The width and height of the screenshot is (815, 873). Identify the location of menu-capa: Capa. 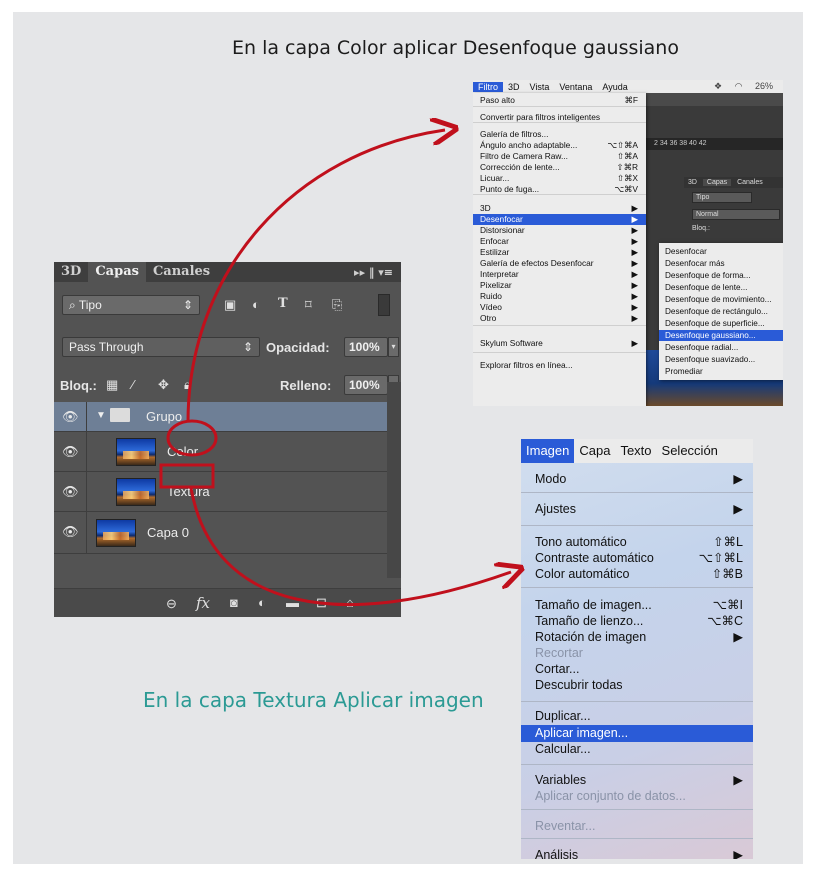
(594, 451).